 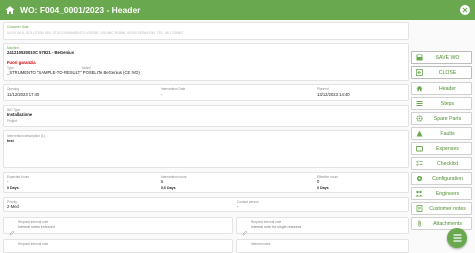 What do you see at coordinates (318, 181) in the screenshot?
I see `effective-hours-value: 0` at bounding box center [318, 181].